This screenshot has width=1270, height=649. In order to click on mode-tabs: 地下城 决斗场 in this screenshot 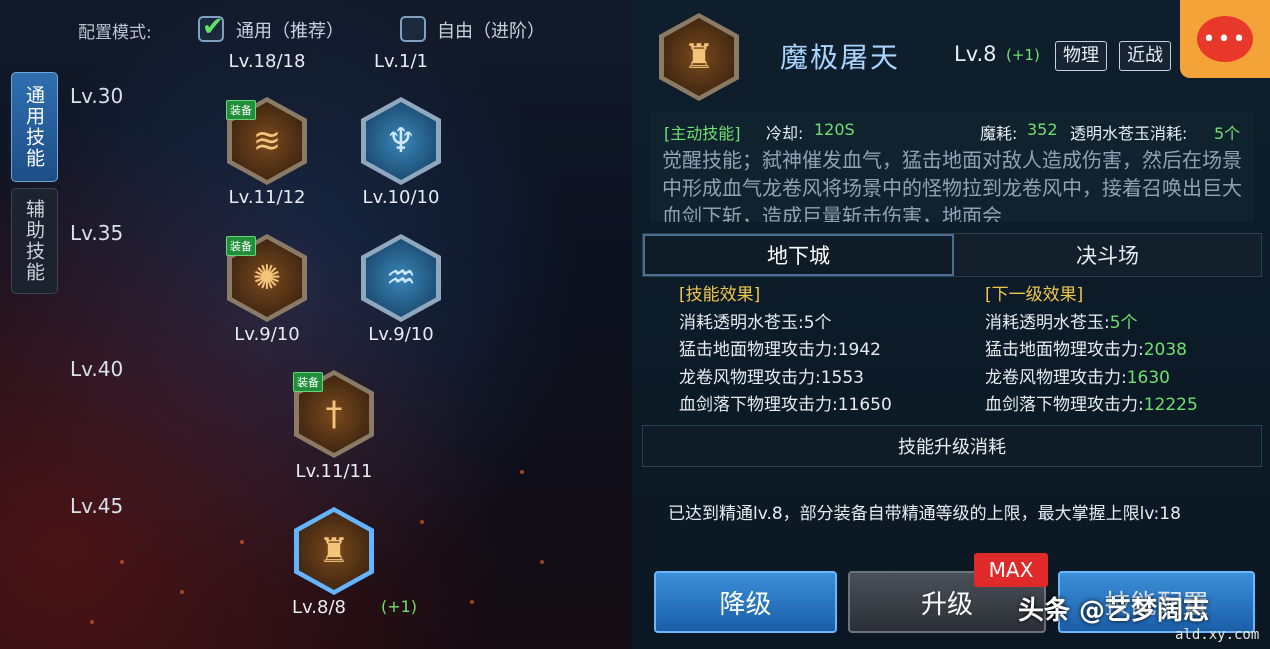, I will do `click(952, 255)`.